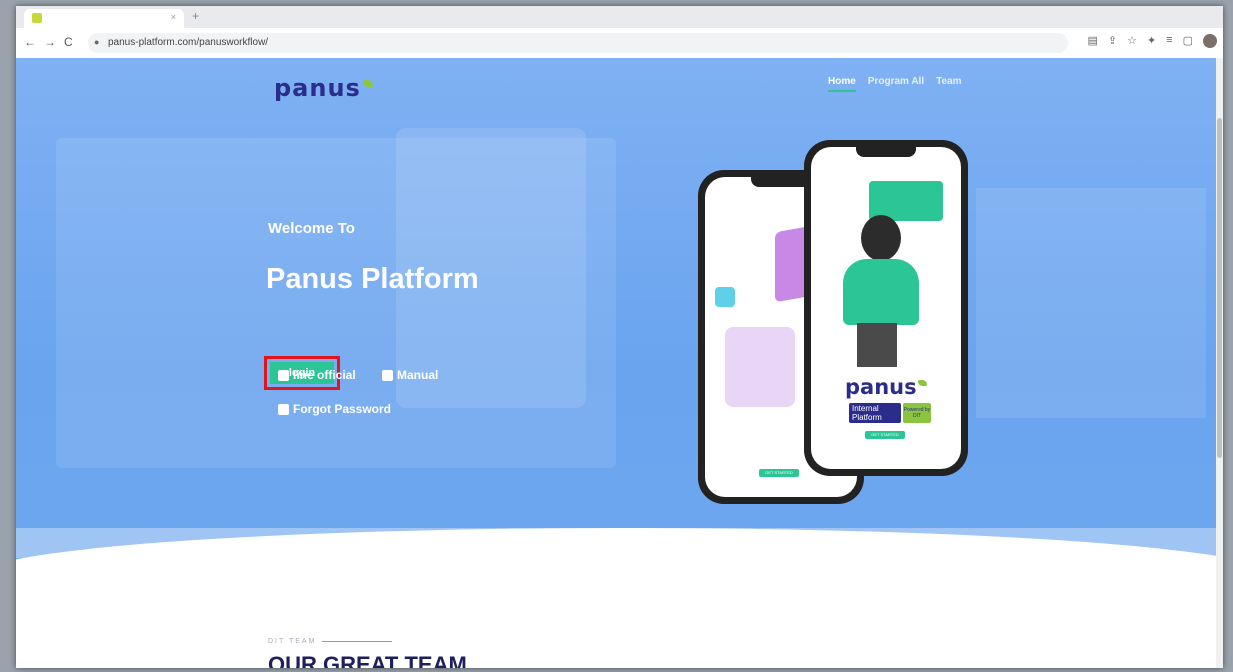 This screenshot has height=672, width=1233. I want to click on close-icon: ×, so click(173, 17).